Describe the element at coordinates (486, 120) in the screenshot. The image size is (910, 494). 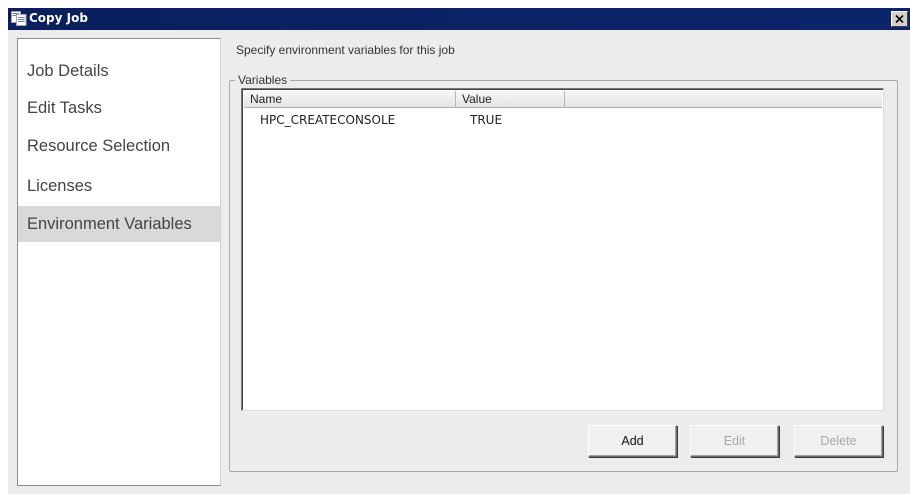
I see `row-value-cell: TRUE` at that location.